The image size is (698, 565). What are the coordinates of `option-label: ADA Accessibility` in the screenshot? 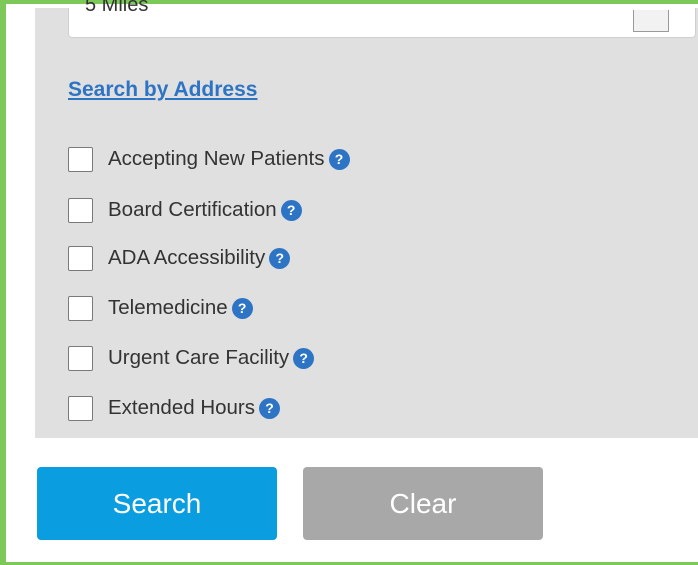 It's located at (187, 257).